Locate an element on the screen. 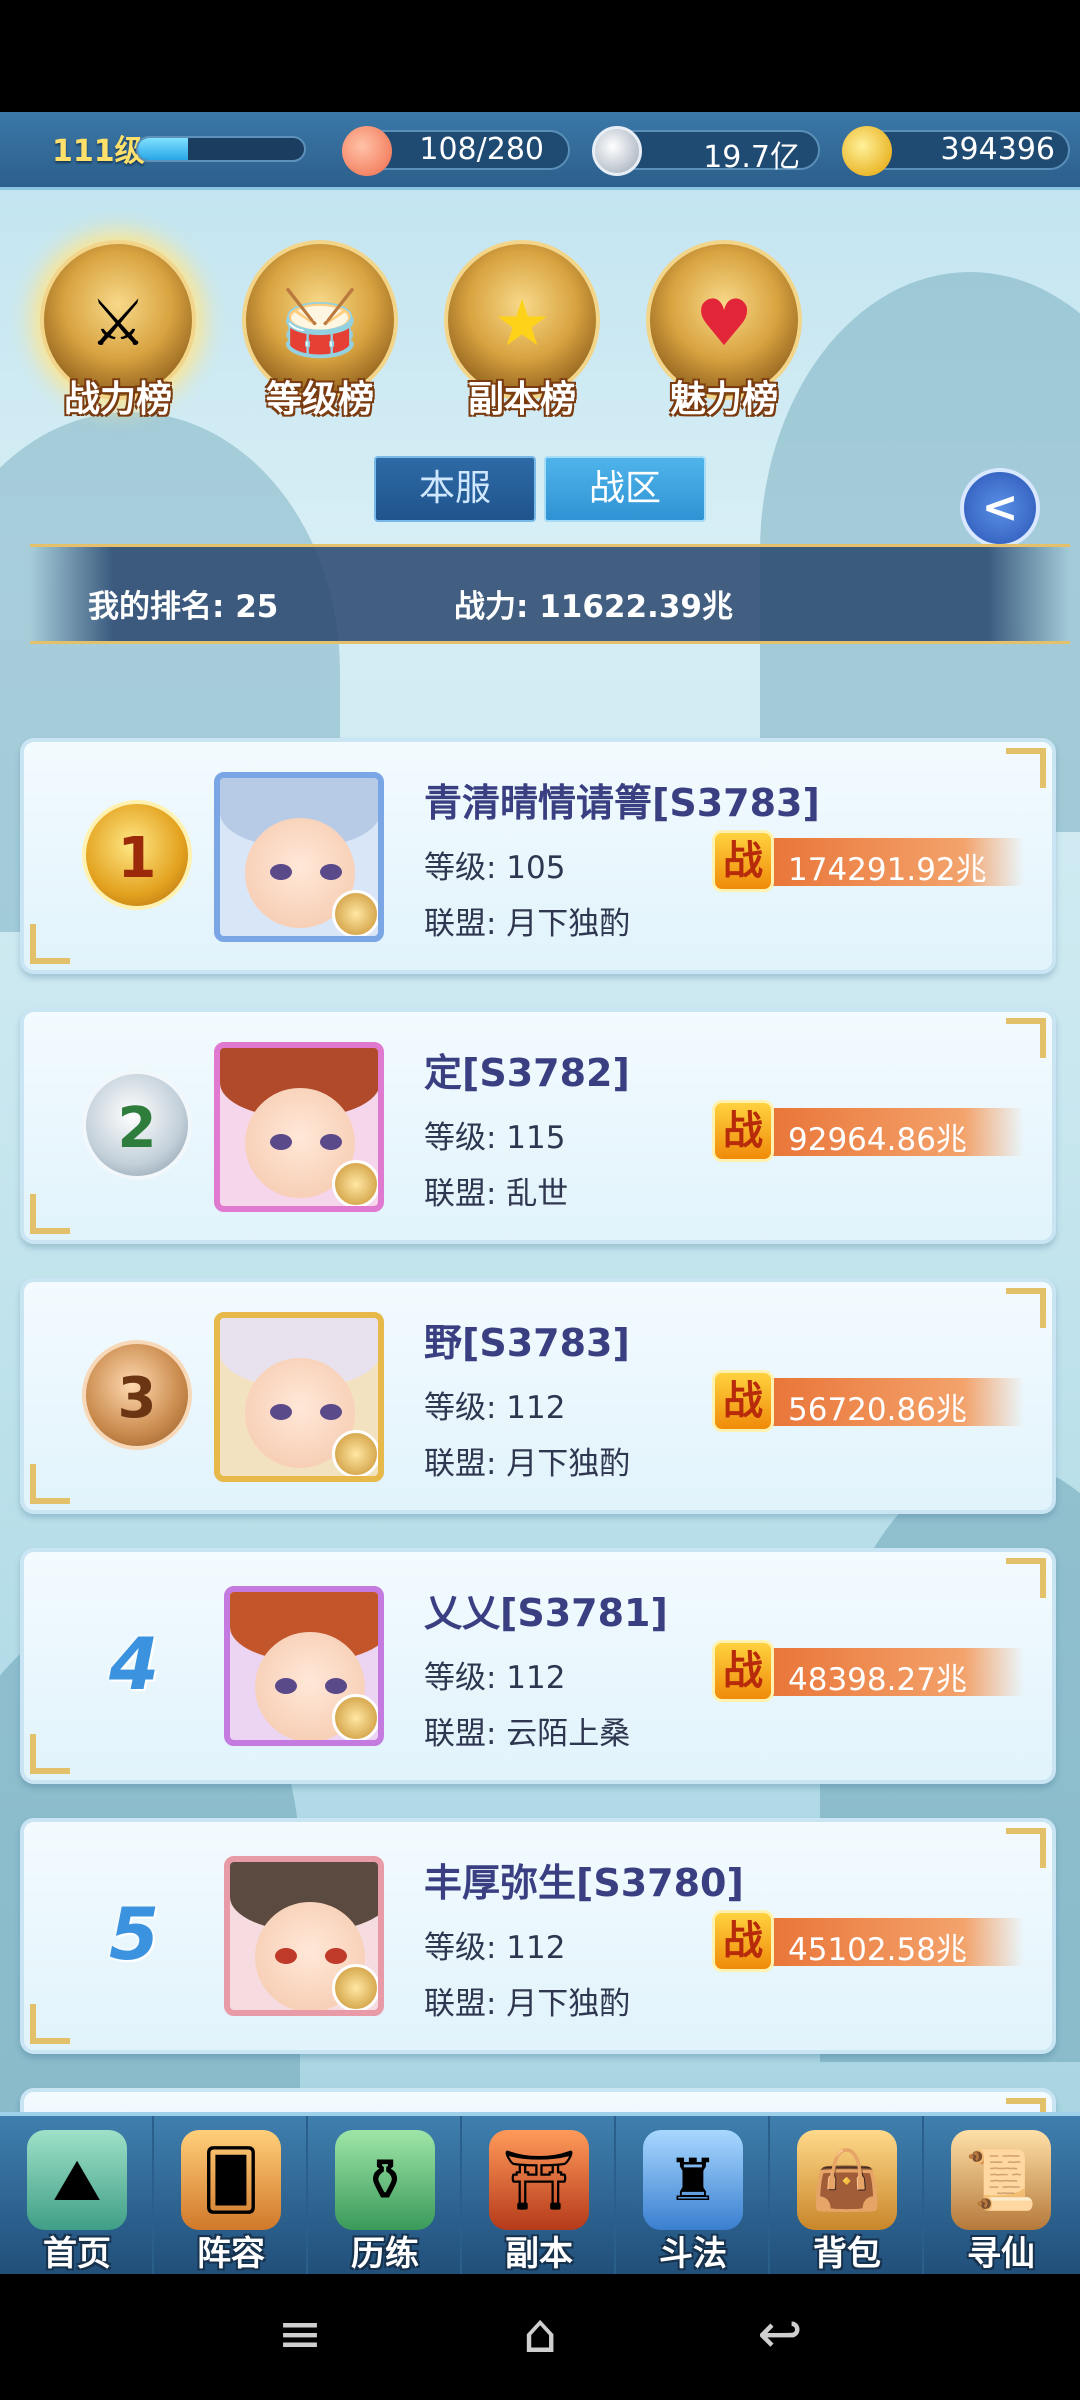 The height and width of the screenshot is (2400, 1080). tab-label: 副本榜 is located at coordinates (521, 399).